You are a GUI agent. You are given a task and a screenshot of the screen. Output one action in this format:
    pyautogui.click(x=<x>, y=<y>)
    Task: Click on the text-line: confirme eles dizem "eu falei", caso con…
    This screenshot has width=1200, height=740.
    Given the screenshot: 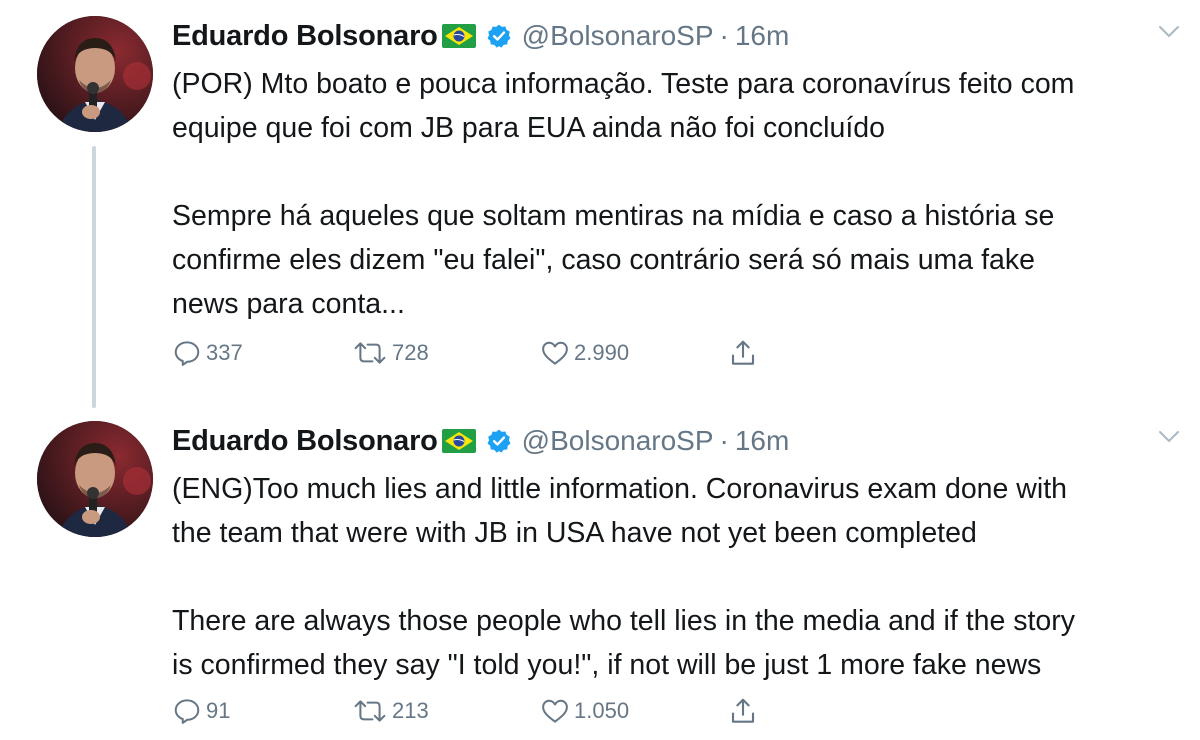 What is the action you would take?
    pyautogui.click(x=603, y=260)
    